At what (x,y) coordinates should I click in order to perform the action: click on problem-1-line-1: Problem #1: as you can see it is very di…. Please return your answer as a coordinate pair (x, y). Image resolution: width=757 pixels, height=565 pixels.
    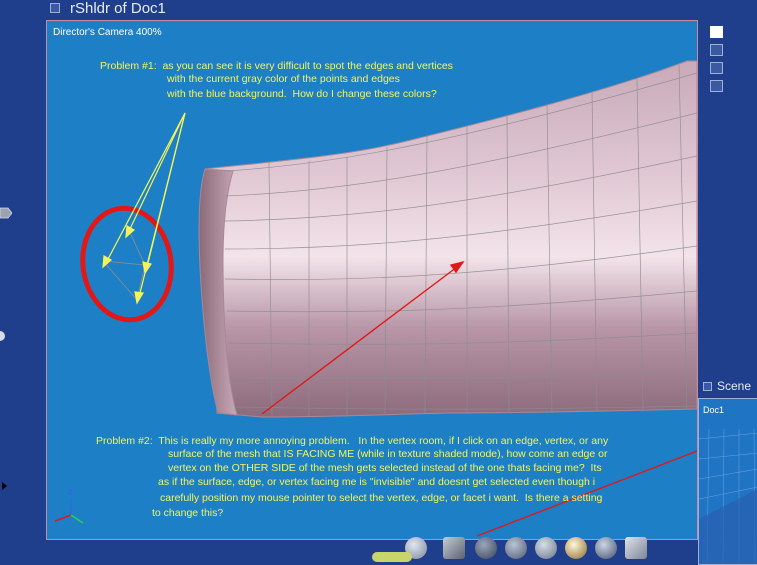
    Looking at the image, I should click on (276, 66).